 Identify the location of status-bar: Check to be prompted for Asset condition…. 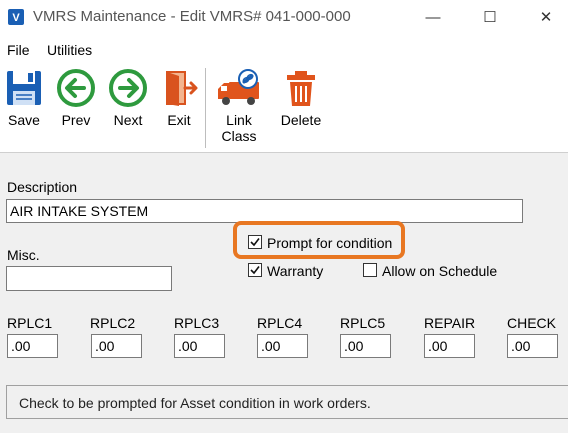
(287, 402).